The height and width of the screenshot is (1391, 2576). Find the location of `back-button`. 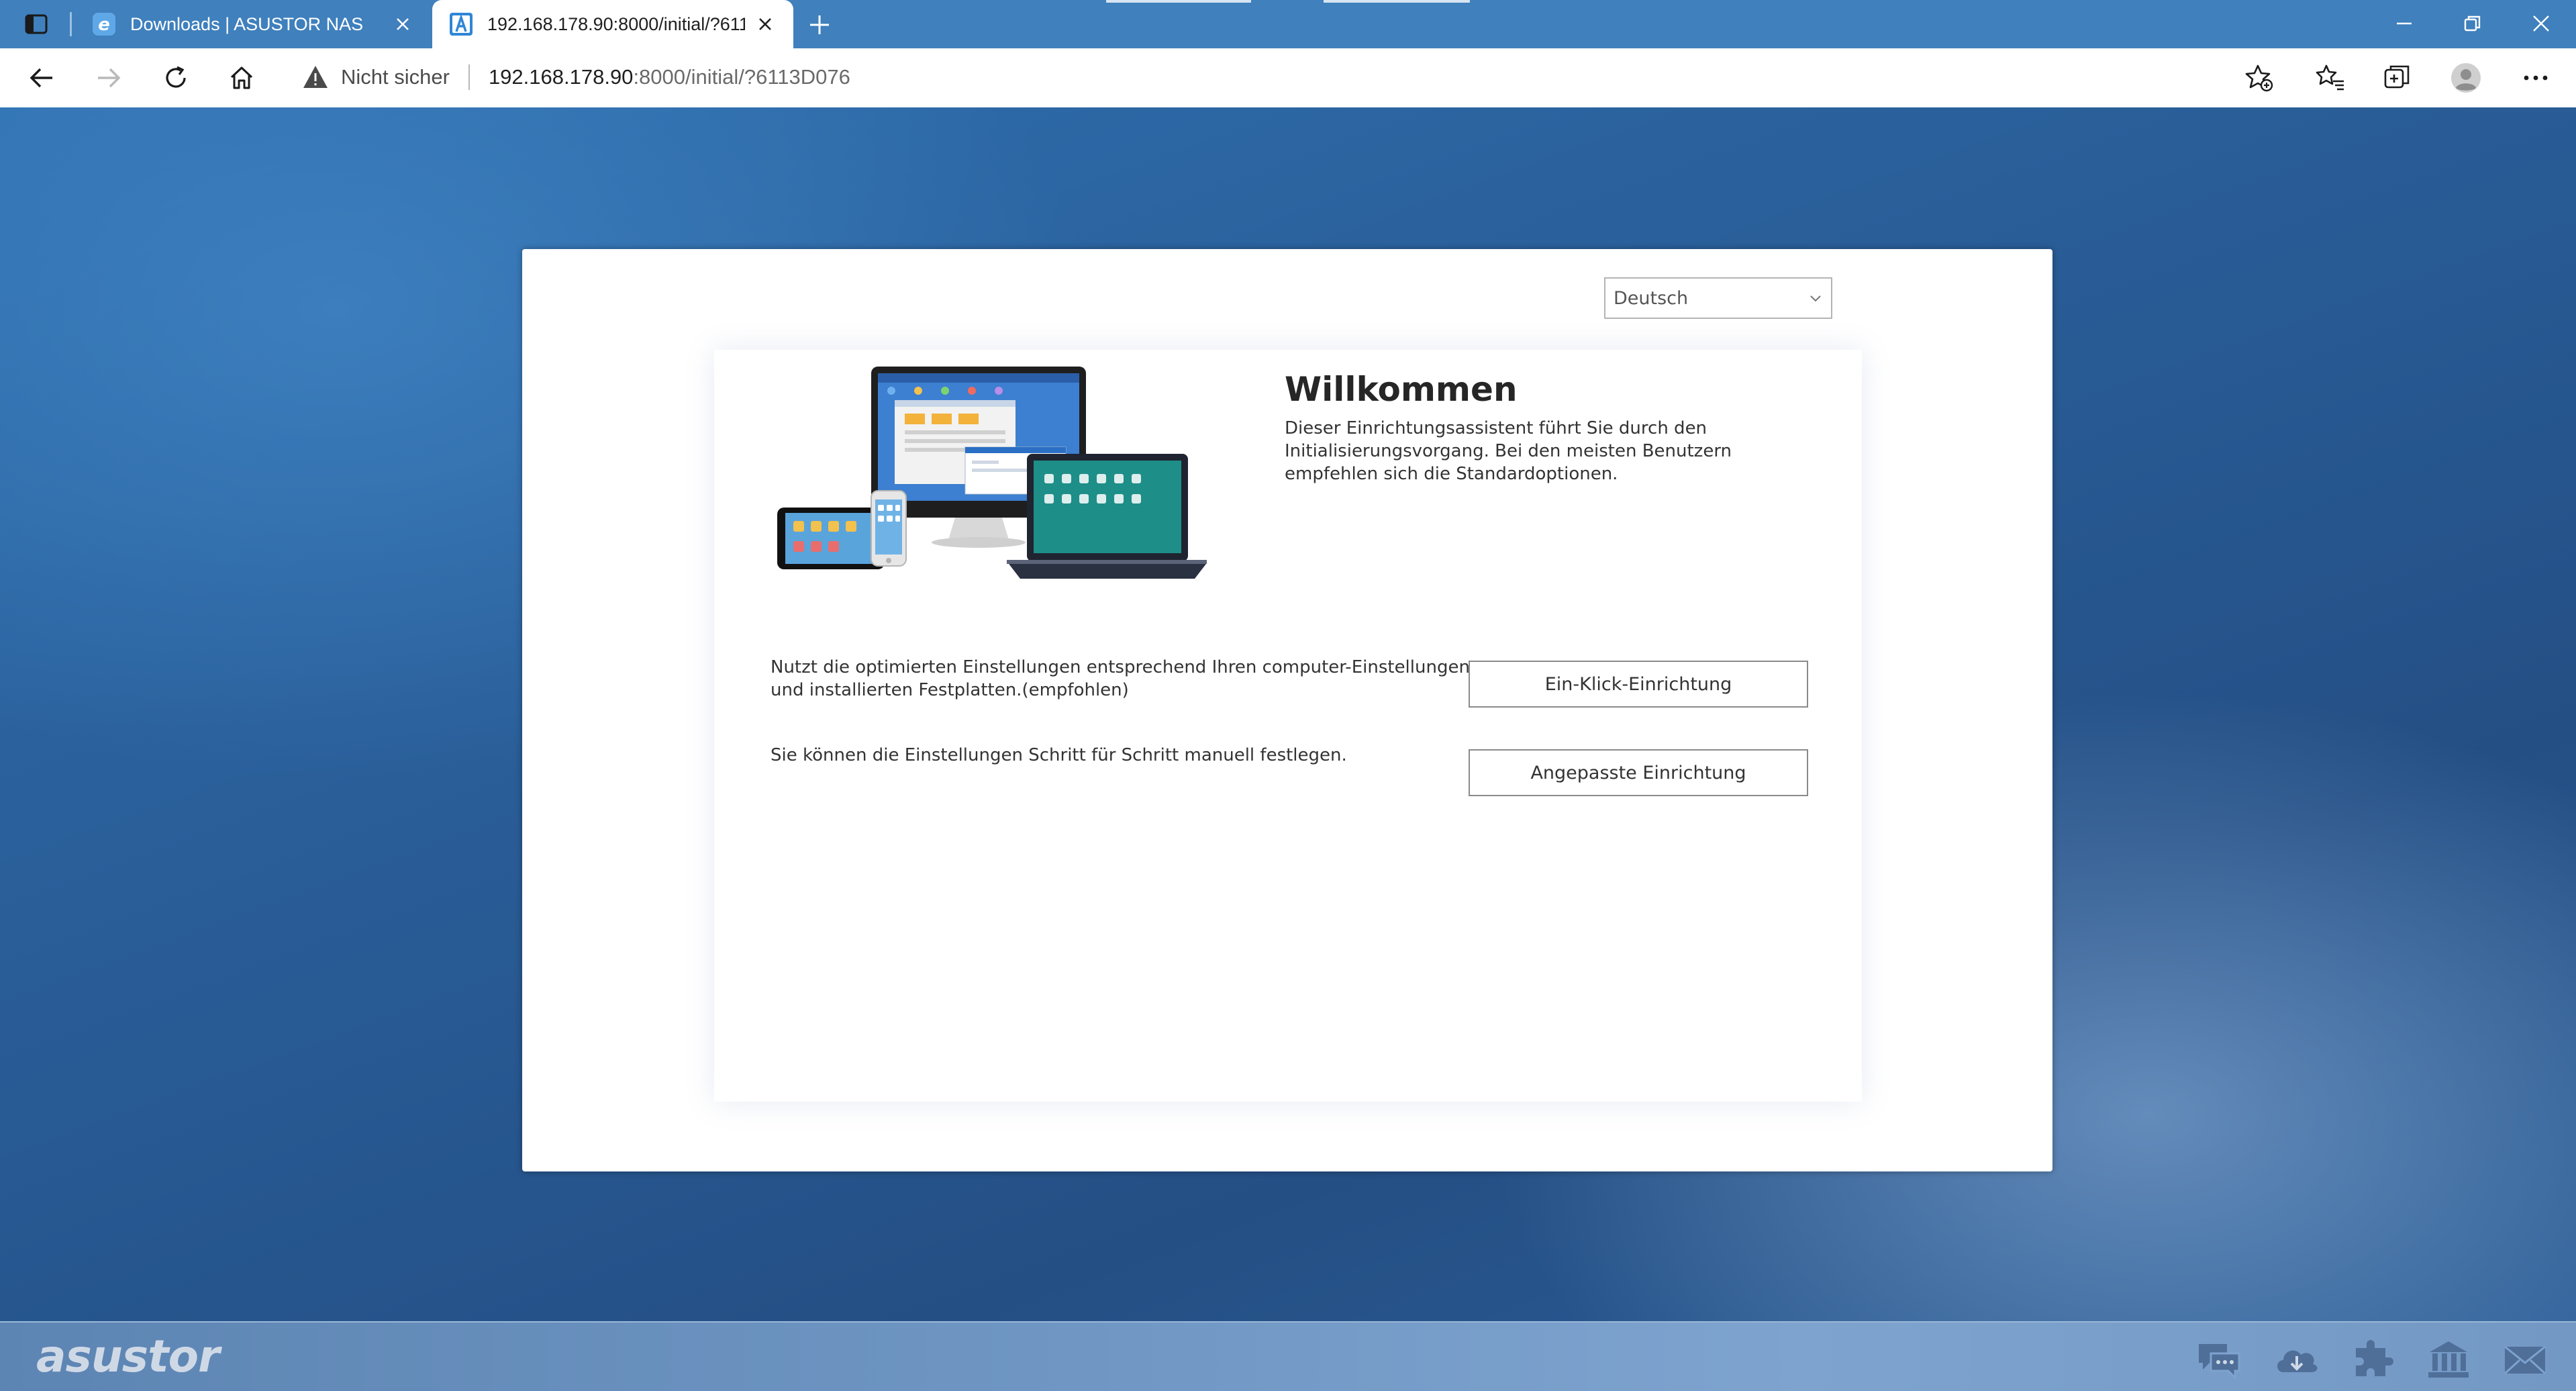

back-button is located at coordinates (41, 78).